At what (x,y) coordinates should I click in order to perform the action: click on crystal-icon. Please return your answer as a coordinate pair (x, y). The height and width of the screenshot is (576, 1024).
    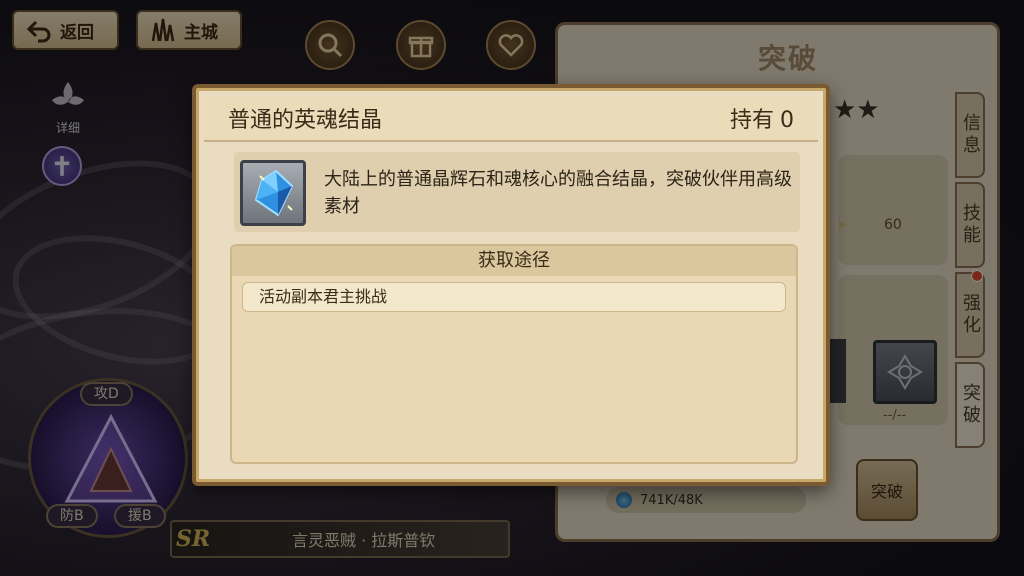
    Looking at the image, I should click on (274, 193).